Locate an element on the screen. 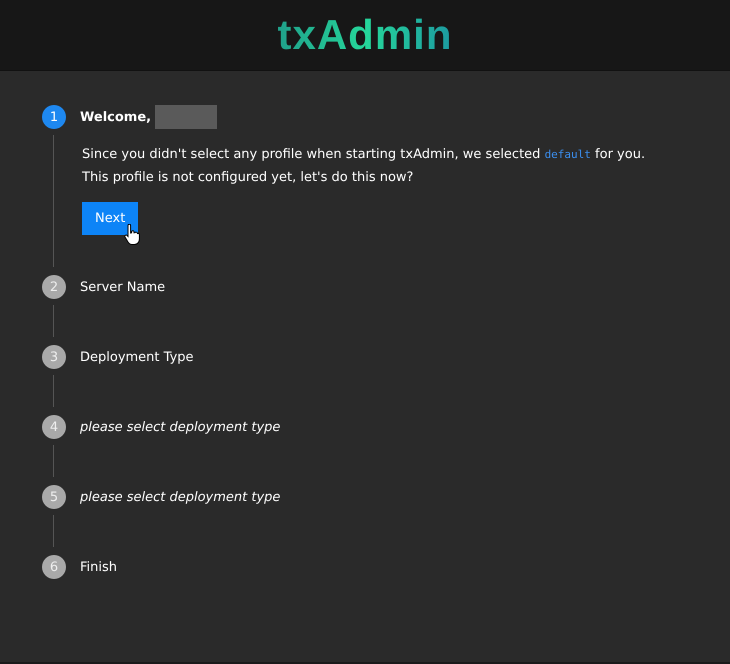  step-number: 2 is located at coordinates (54, 287).